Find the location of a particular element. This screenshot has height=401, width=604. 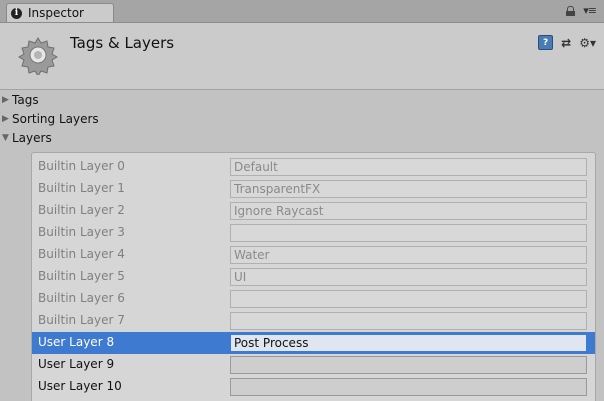

page-title: Tags & Layers is located at coordinates (122, 43).